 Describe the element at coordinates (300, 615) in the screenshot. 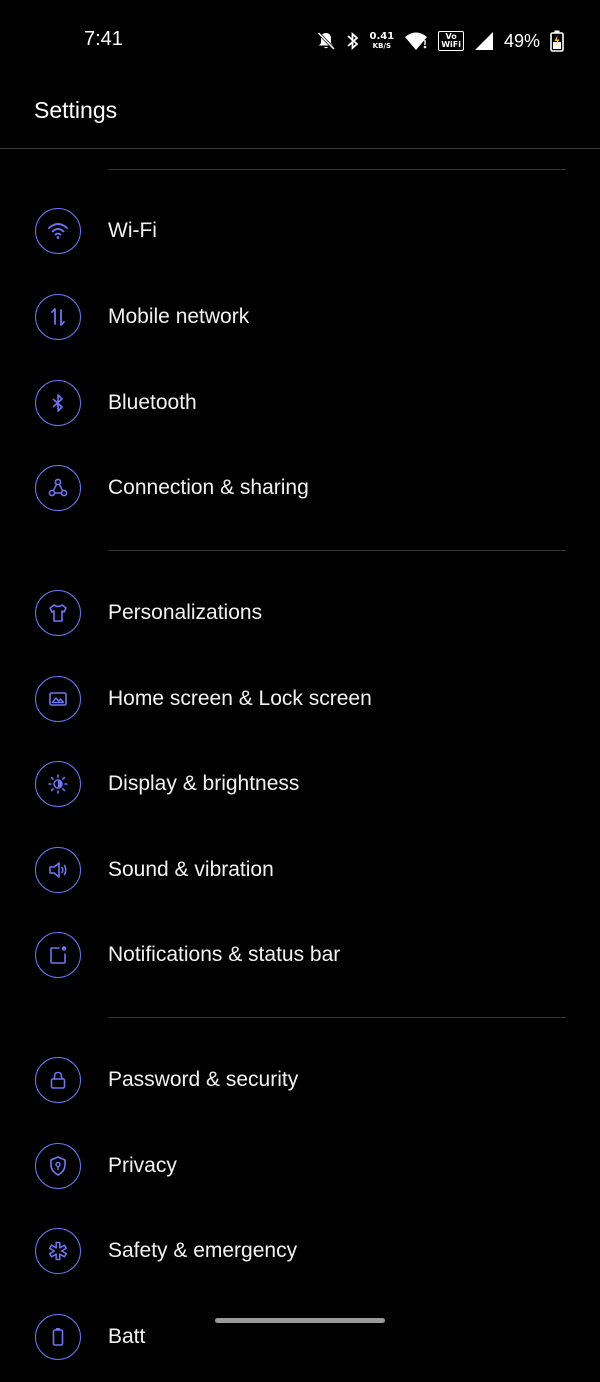

I see `setting-personalizations: Personalizations` at that location.